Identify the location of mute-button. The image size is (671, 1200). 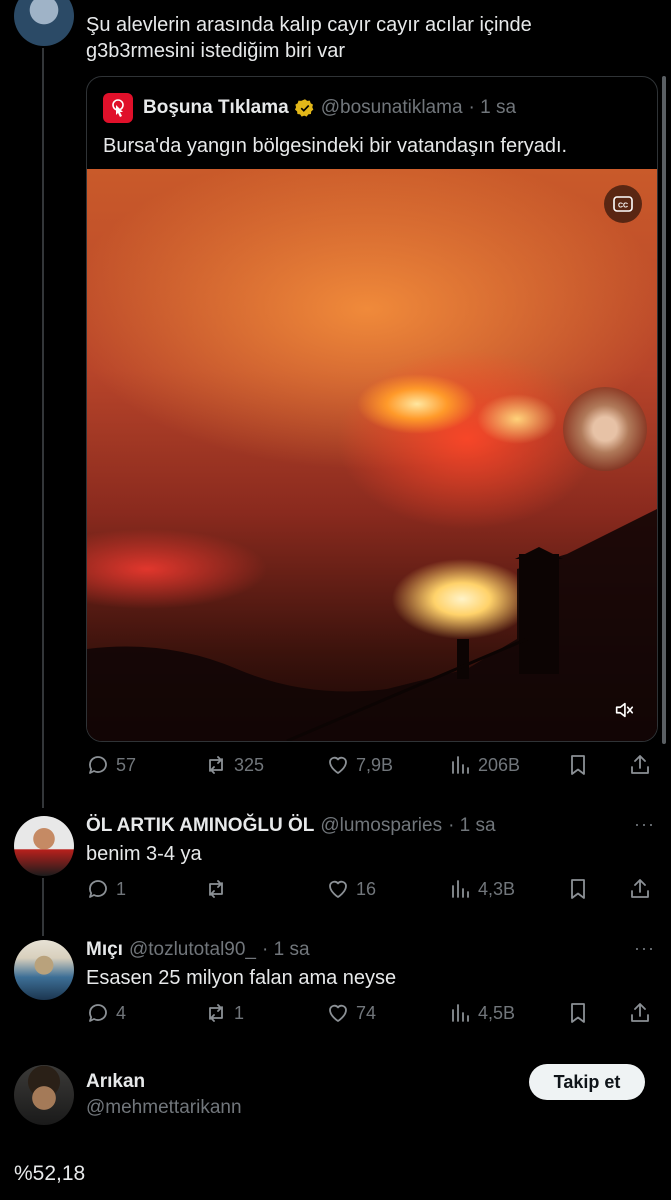
(624, 710).